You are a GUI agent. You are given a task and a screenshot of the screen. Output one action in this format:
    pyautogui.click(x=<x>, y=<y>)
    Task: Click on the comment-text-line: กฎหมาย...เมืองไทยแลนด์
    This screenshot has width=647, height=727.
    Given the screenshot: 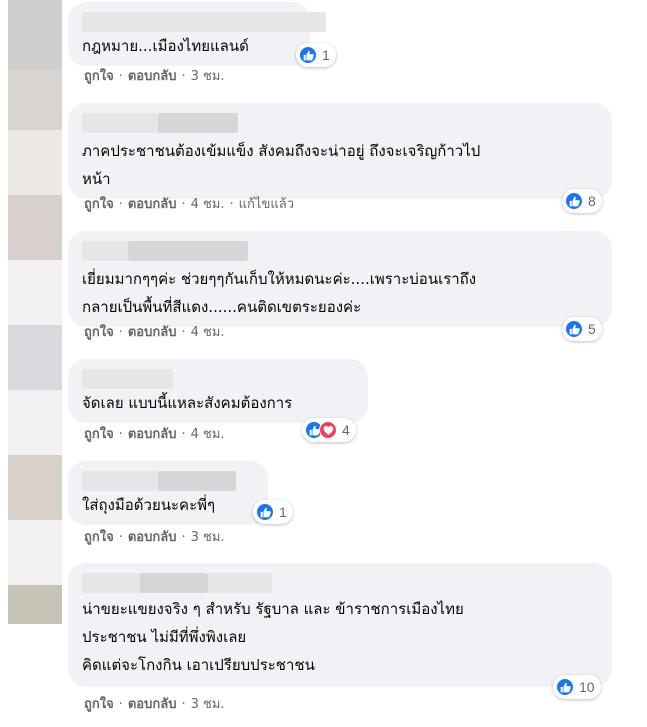 What is the action you would take?
    pyautogui.click(x=165, y=46)
    